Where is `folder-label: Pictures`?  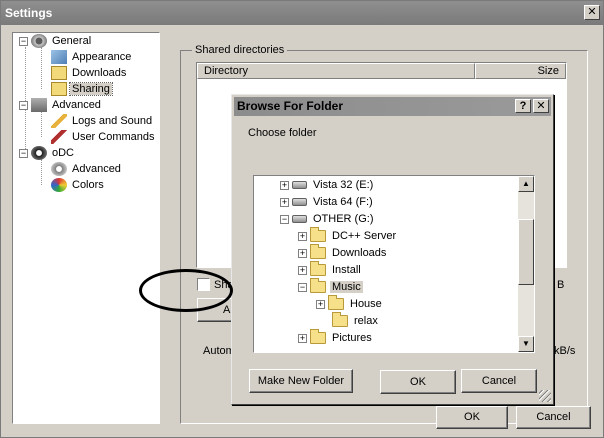
folder-label: Pictures is located at coordinates (352, 338).